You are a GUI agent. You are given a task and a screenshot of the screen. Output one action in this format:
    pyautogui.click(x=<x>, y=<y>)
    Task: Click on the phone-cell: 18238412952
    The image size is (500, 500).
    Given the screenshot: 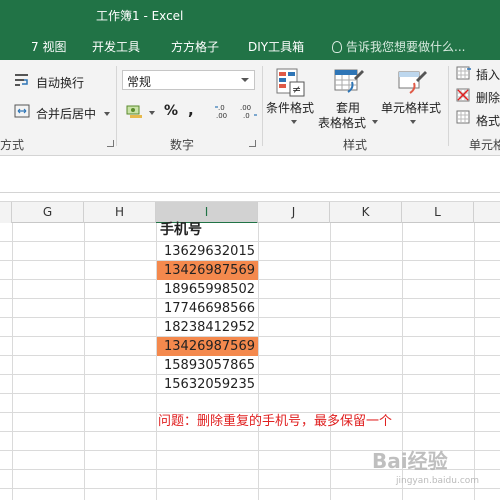 What is the action you would take?
    pyautogui.click(x=207, y=327)
    